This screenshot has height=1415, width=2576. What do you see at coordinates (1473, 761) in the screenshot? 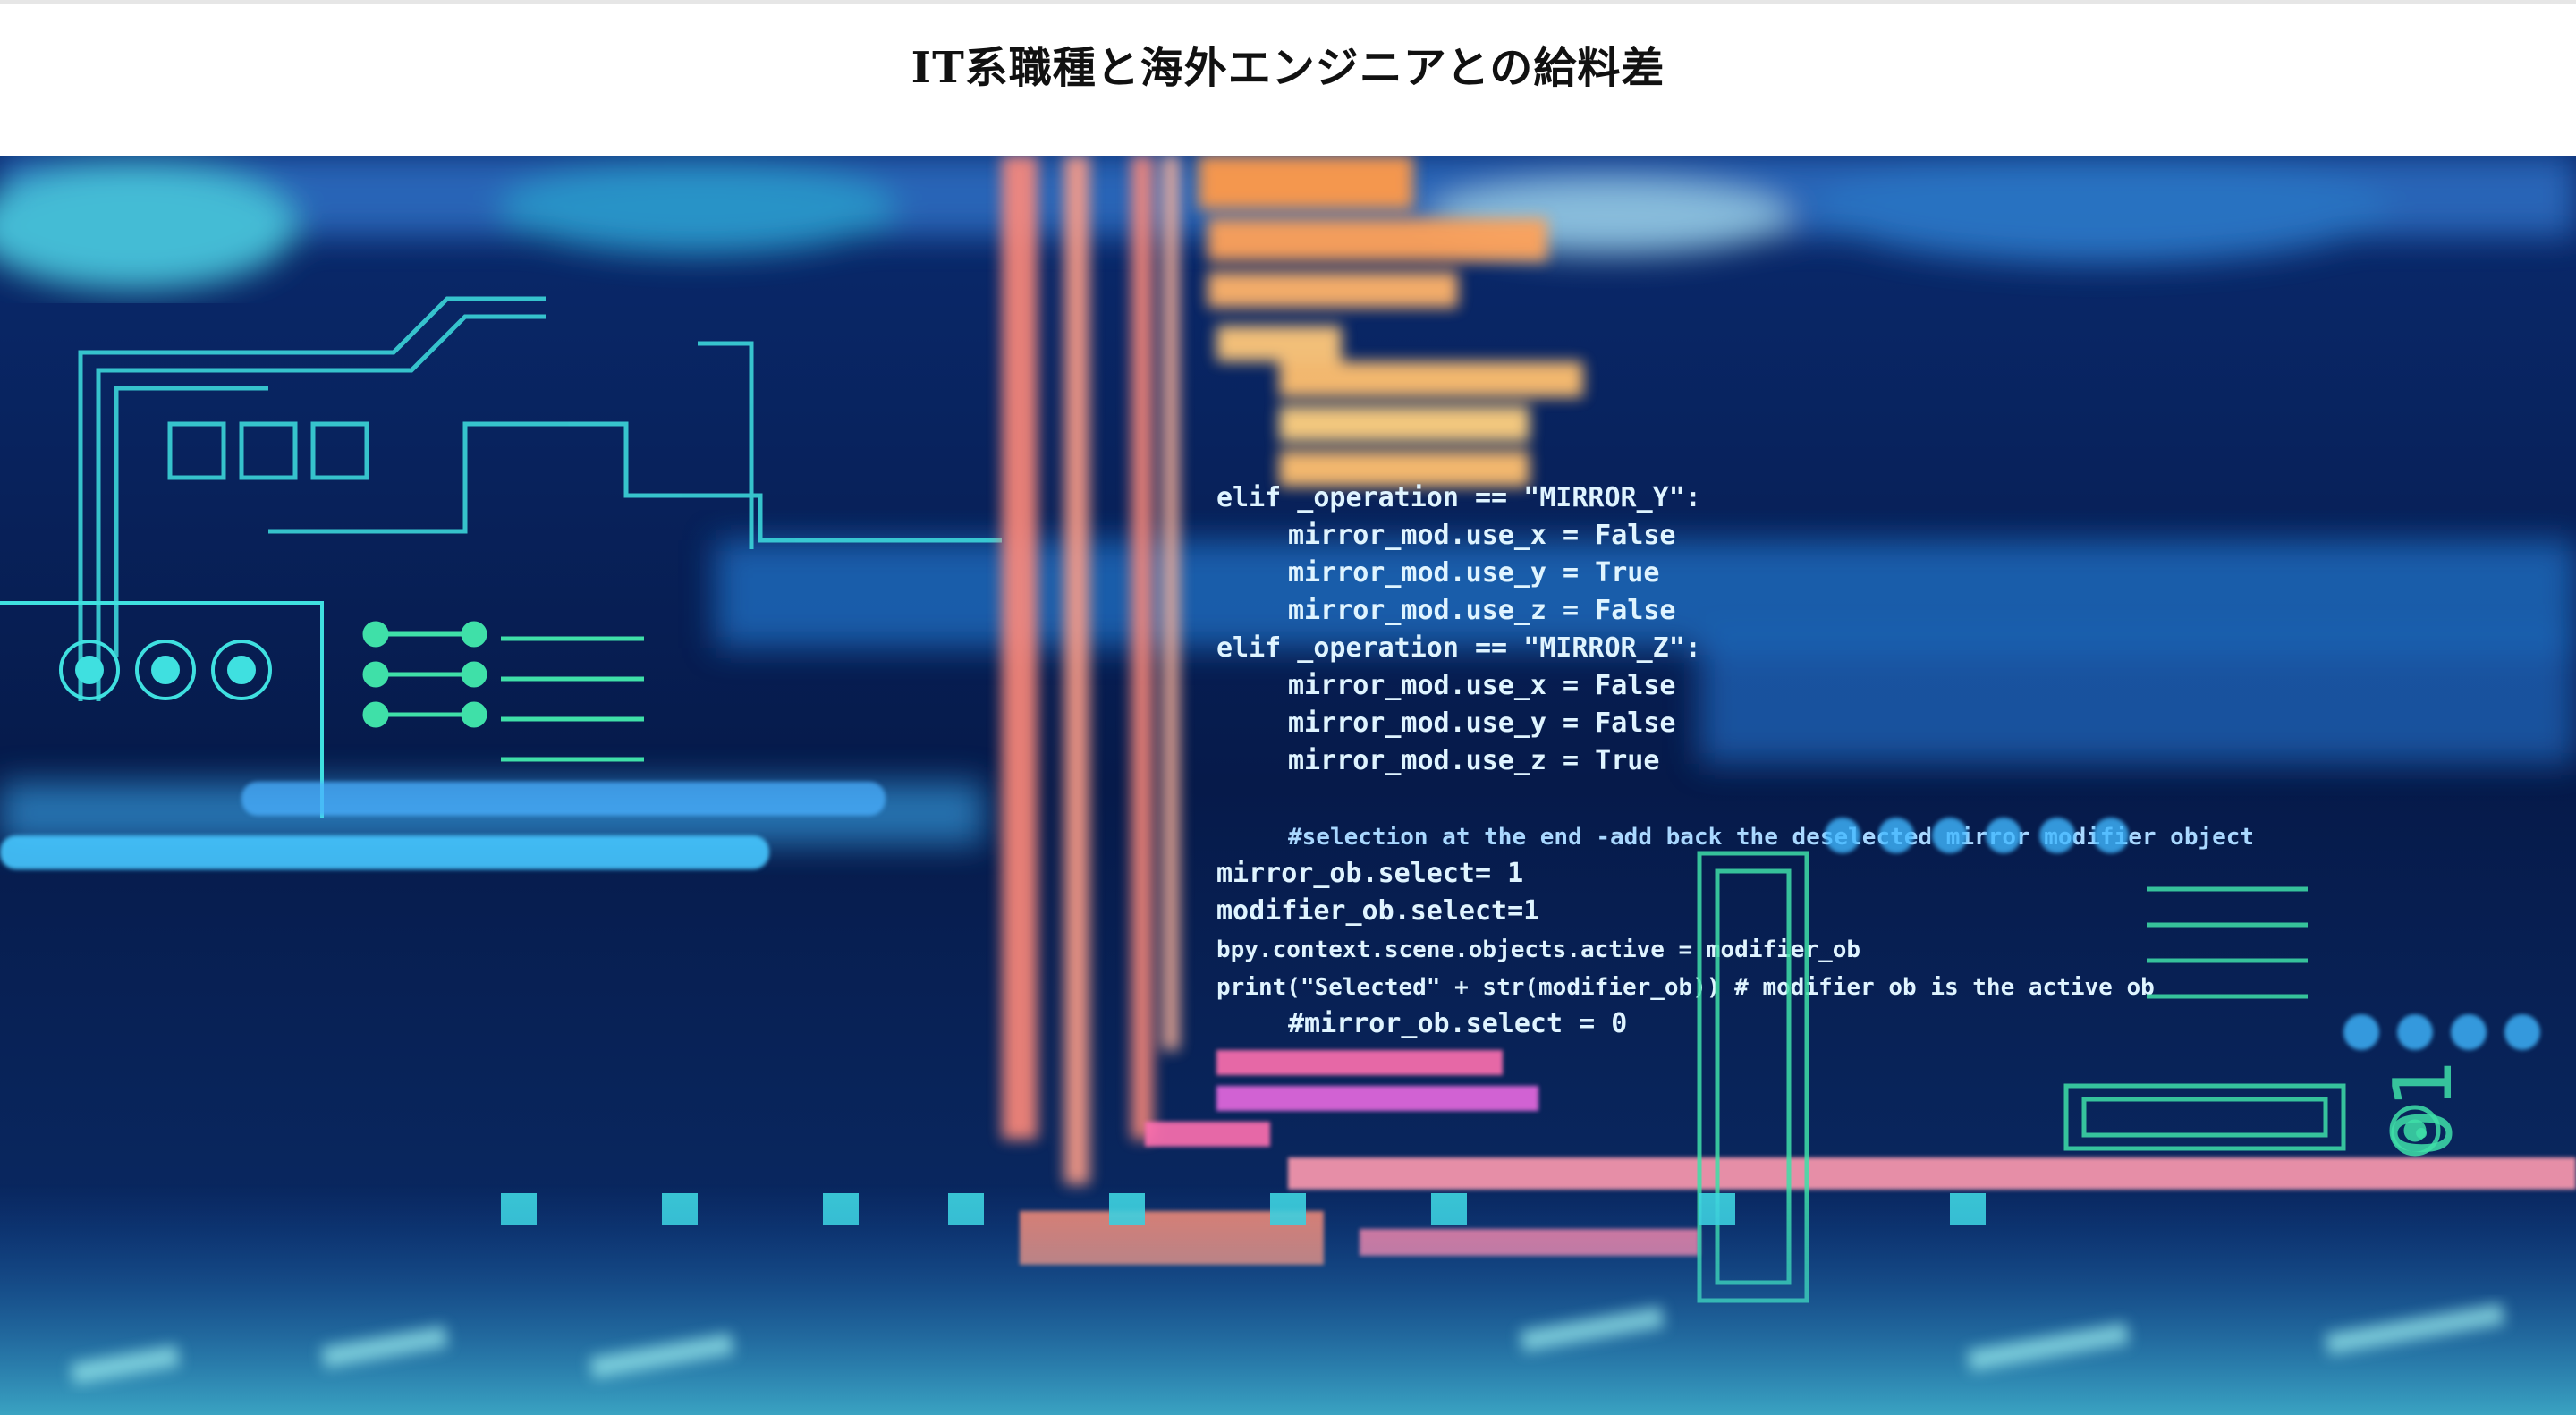
I see `code-line: mirror_mod.use_z = True` at bounding box center [1473, 761].